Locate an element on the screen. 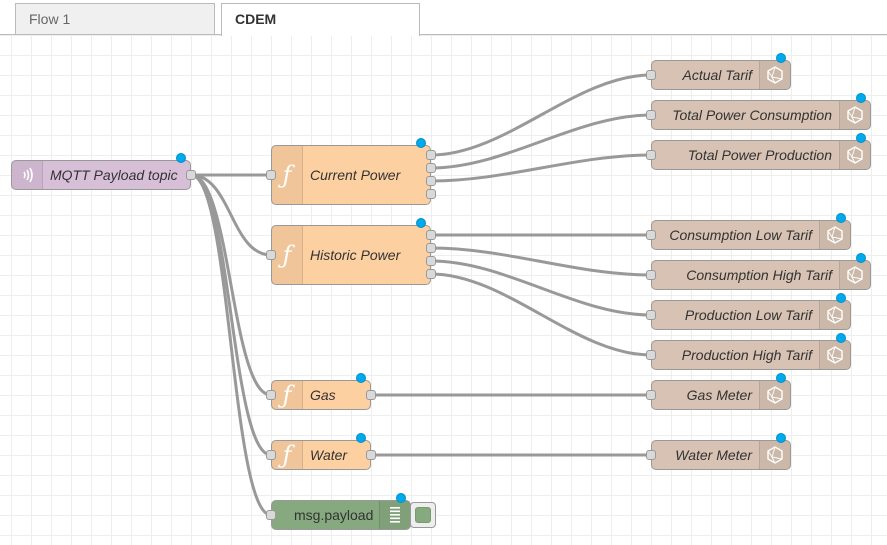  node-label: Consumption High Tarif is located at coordinates (759, 275).